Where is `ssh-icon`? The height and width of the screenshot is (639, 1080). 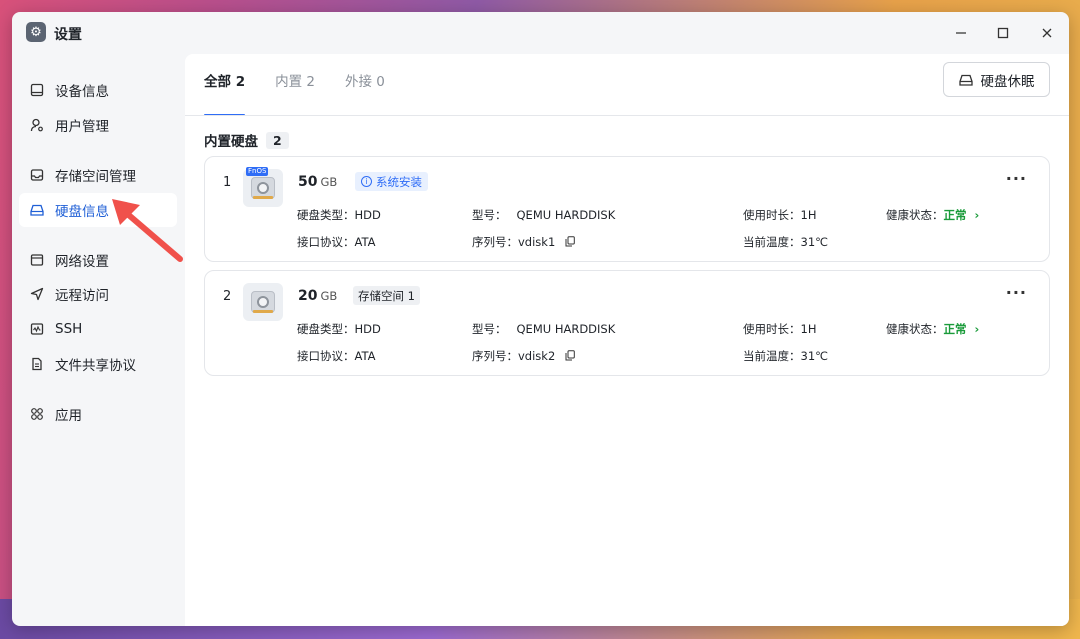 ssh-icon is located at coordinates (37, 329).